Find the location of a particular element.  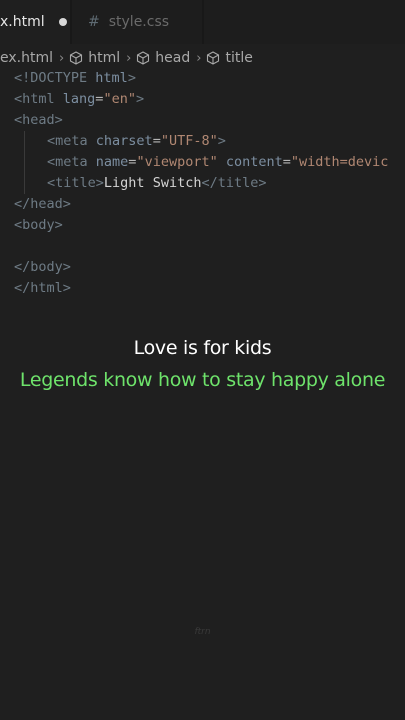

tab-divider is located at coordinates (203, 22).